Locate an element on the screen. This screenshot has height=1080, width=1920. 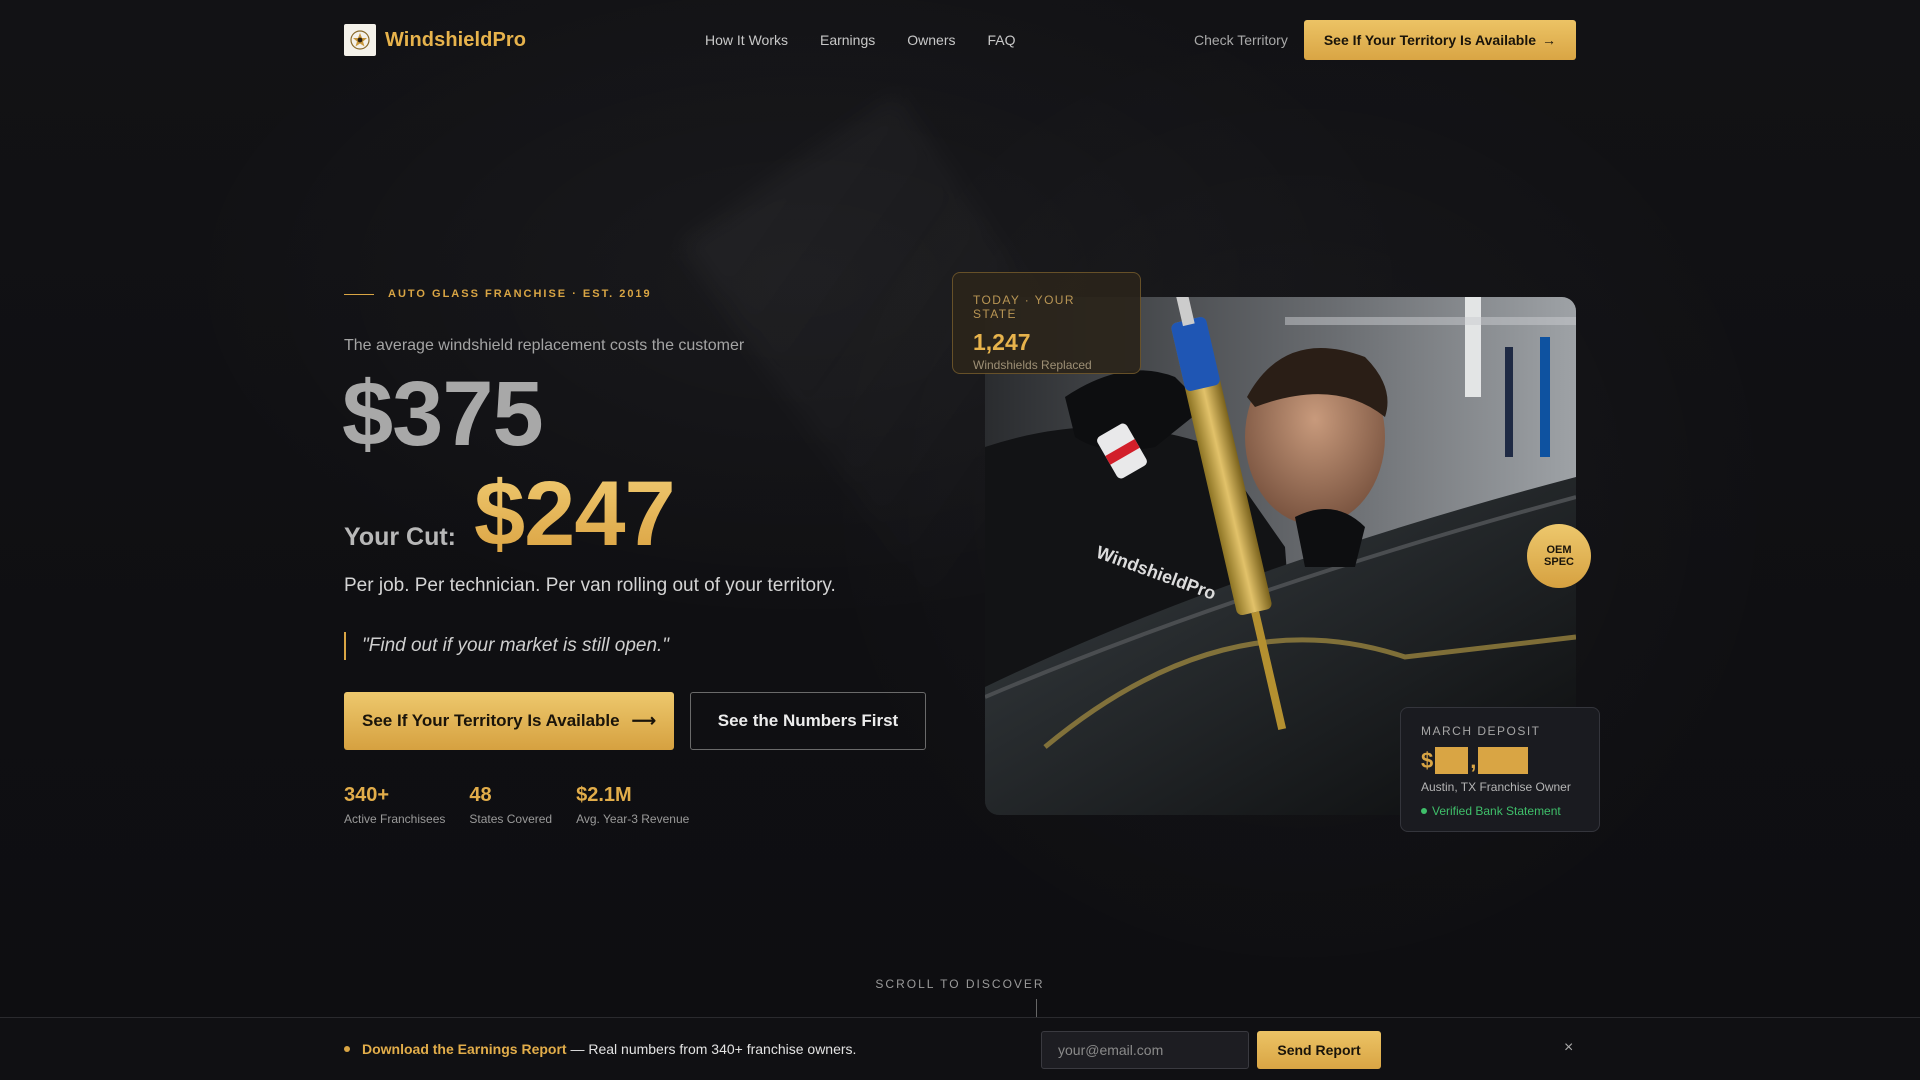
nav-link-how-it-works: How It Works is located at coordinates (746, 40).